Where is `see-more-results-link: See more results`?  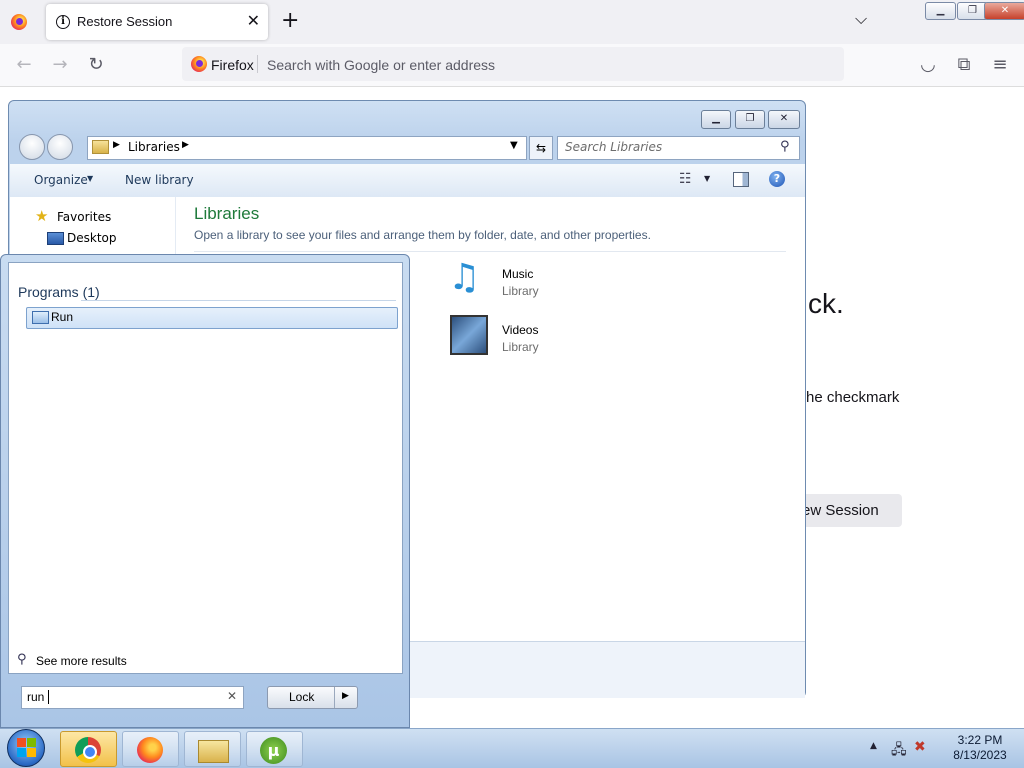 see-more-results-link: See more results is located at coordinates (81, 661).